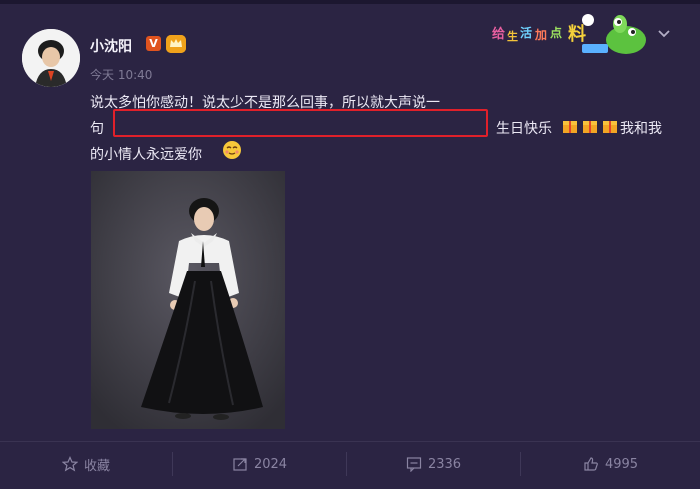 The image size is (700, 489). What do you see at coordinates (641, 129) in the screenshot?
I see `post-text-line2-tail: 我和我` at bounding box center [641, 129].